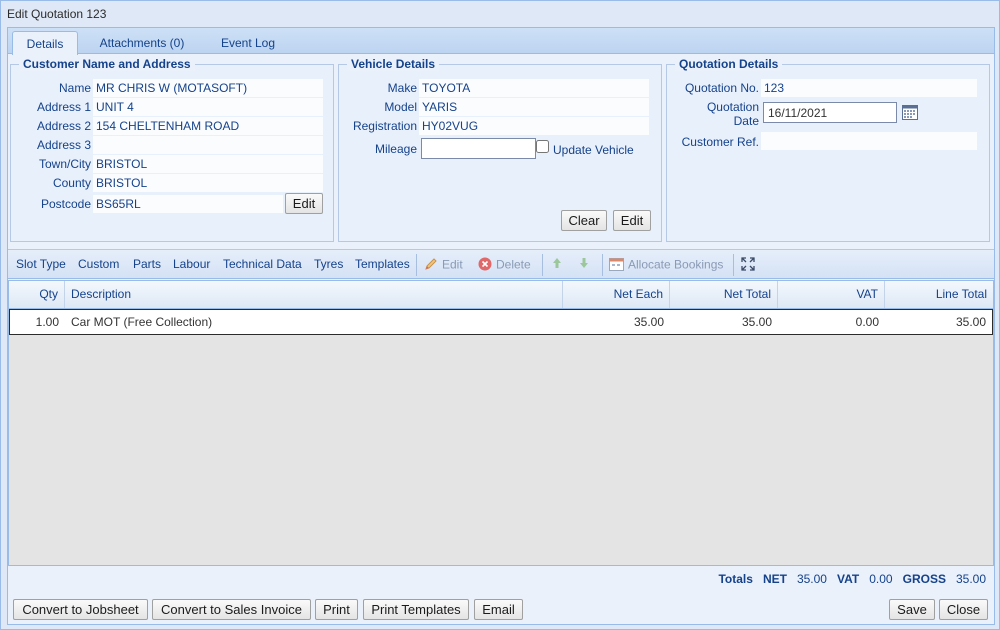 The image size is (1000, 630). Describe the element at coordinates (869, 141) in the screenshot. I see `customer-ref-value` at that location.